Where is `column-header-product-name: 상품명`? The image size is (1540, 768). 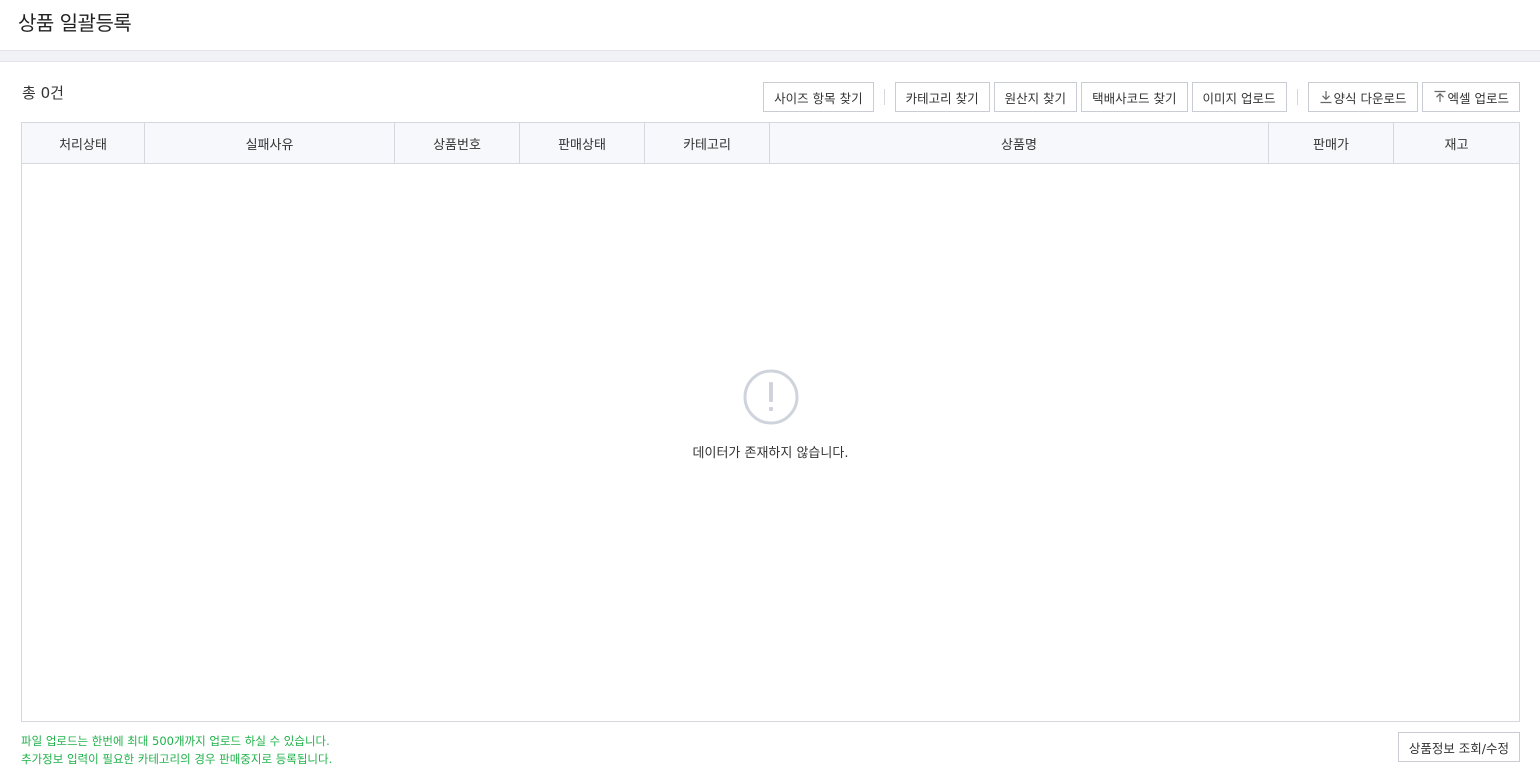
column-header-product-name: 상품명 is located at coordinates (1019, 143).